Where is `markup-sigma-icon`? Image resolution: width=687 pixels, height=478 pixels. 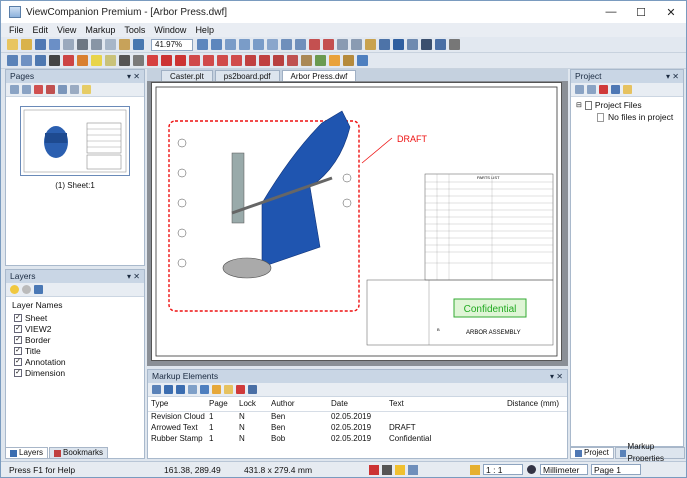 markup-sigma-icon is located at coordinates (180, 389).